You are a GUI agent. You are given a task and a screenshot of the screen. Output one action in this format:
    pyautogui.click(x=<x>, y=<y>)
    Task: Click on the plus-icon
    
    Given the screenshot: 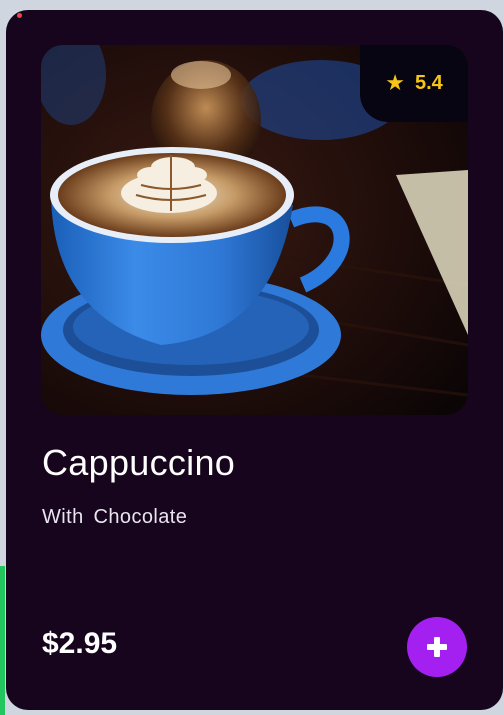 What is the action you would take?
    pyautogui.click(x=437, y=647)
    